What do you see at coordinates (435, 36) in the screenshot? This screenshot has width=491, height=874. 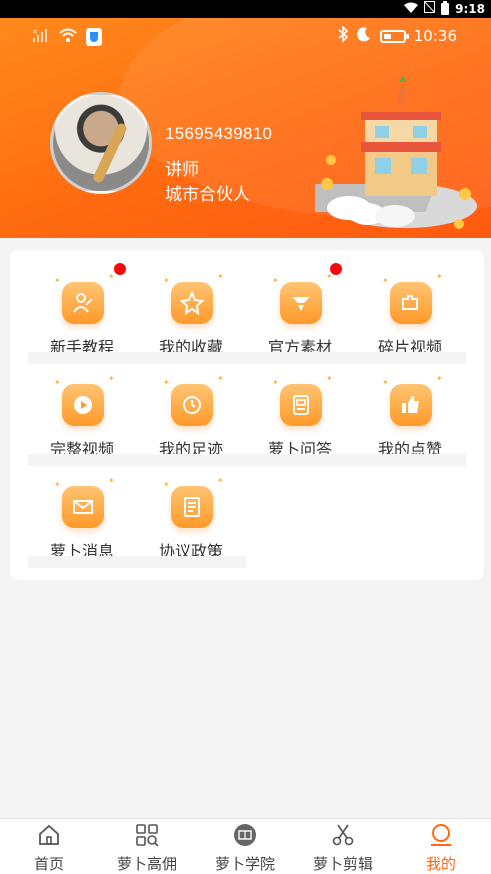 I see `status-time: 10:36` at bounding box center [435, 36].